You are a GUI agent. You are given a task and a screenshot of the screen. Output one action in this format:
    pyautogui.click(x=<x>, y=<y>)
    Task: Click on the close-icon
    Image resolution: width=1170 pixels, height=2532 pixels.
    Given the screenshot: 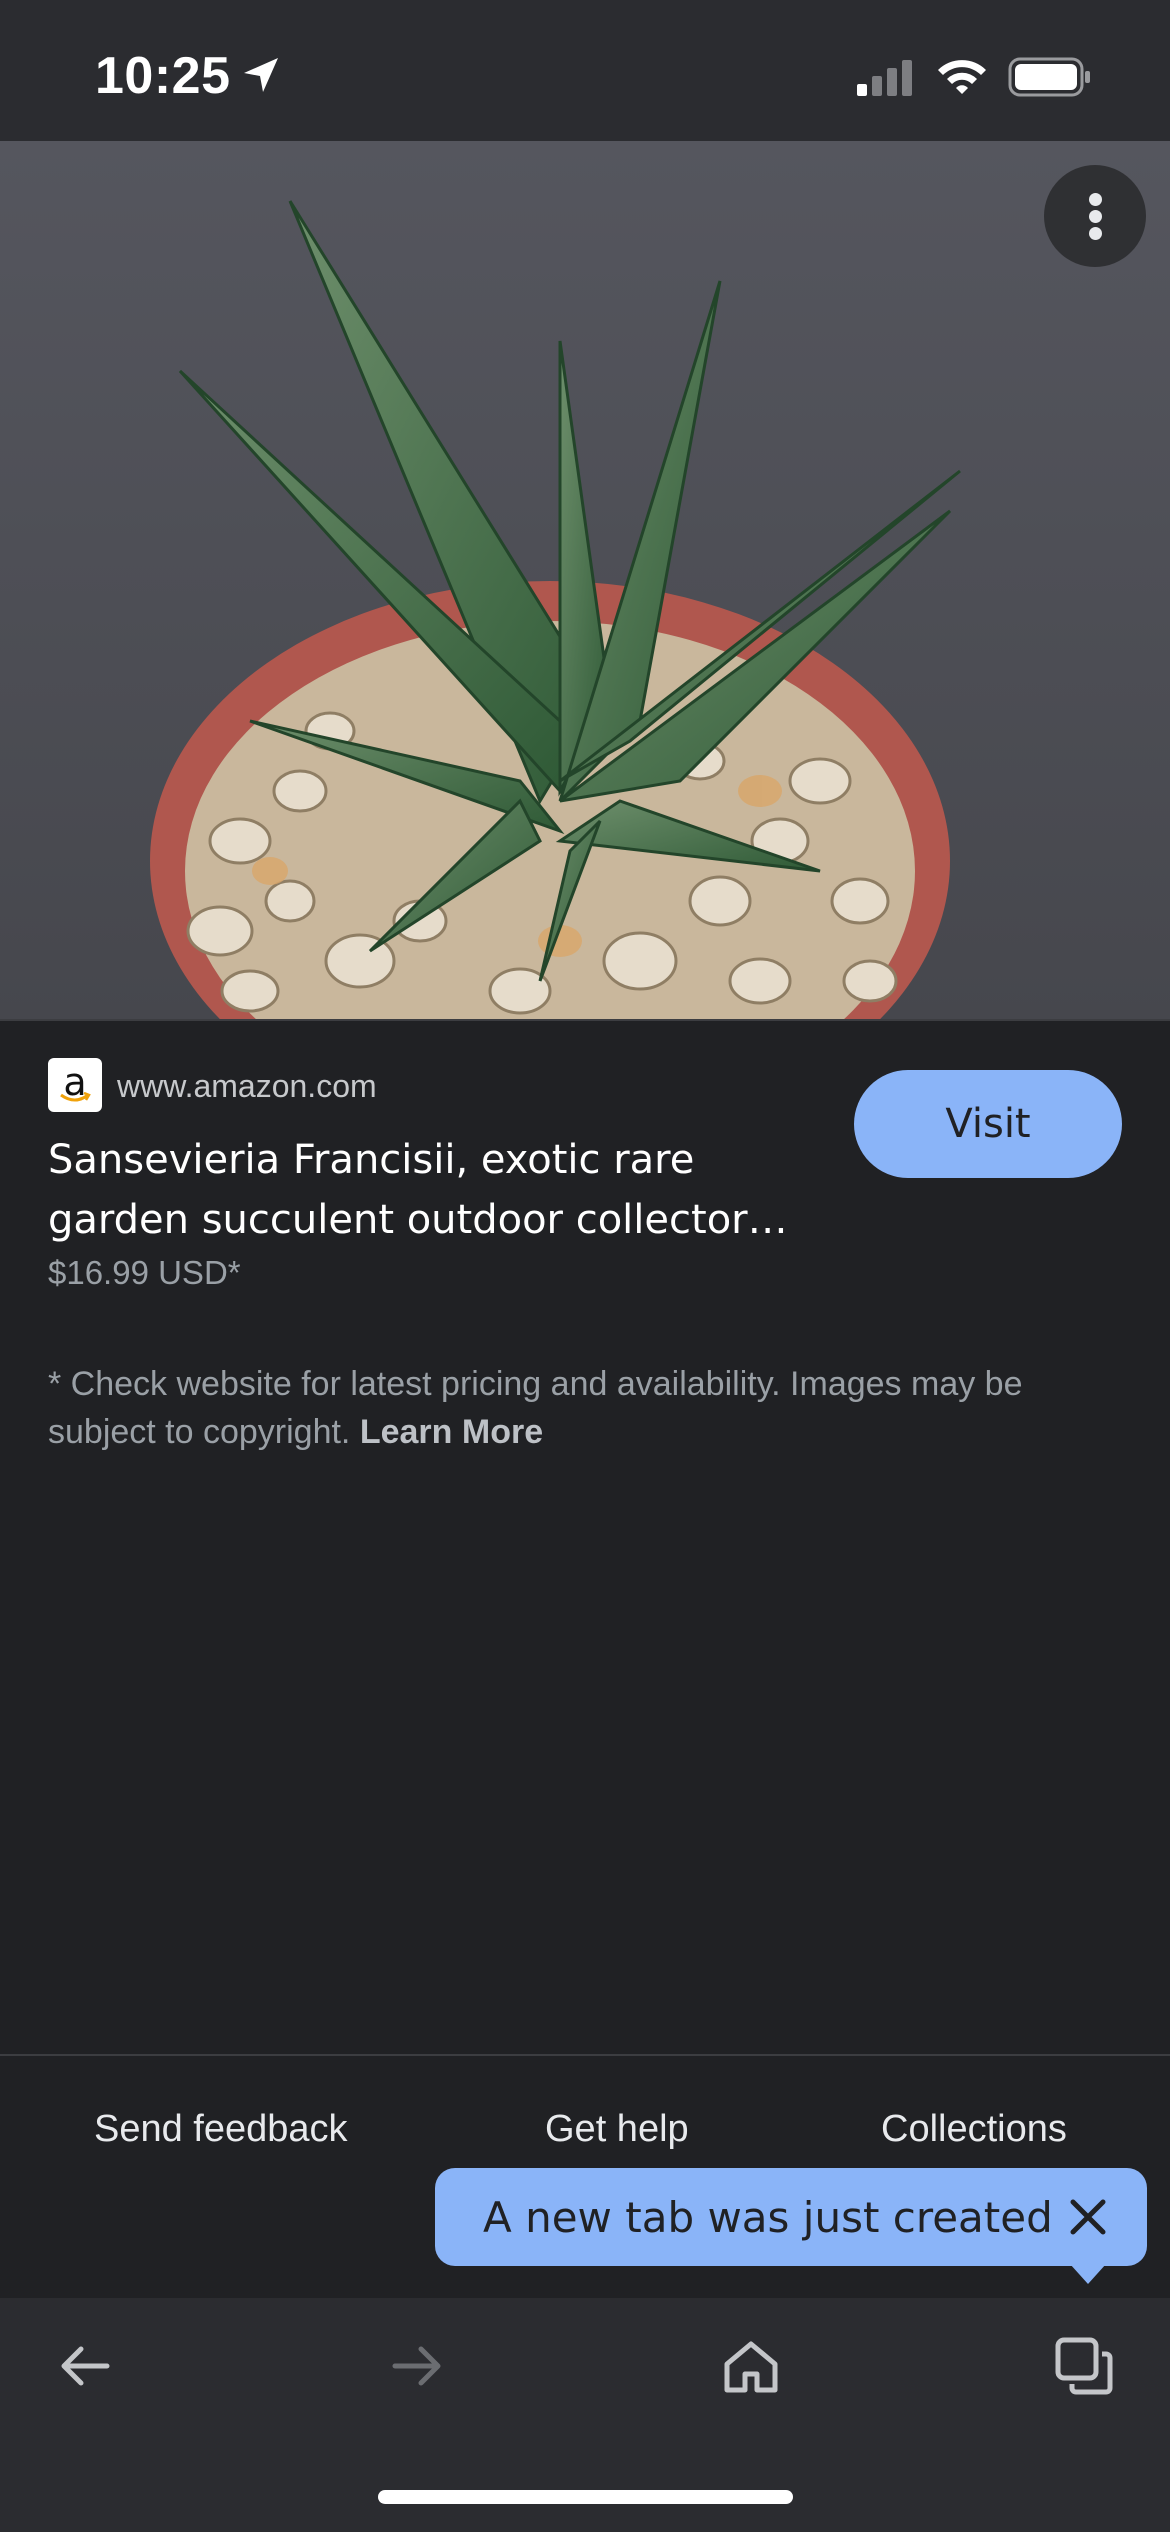 What is the action you would take?
    pyautogui.click(x=1088, y=2217)
    